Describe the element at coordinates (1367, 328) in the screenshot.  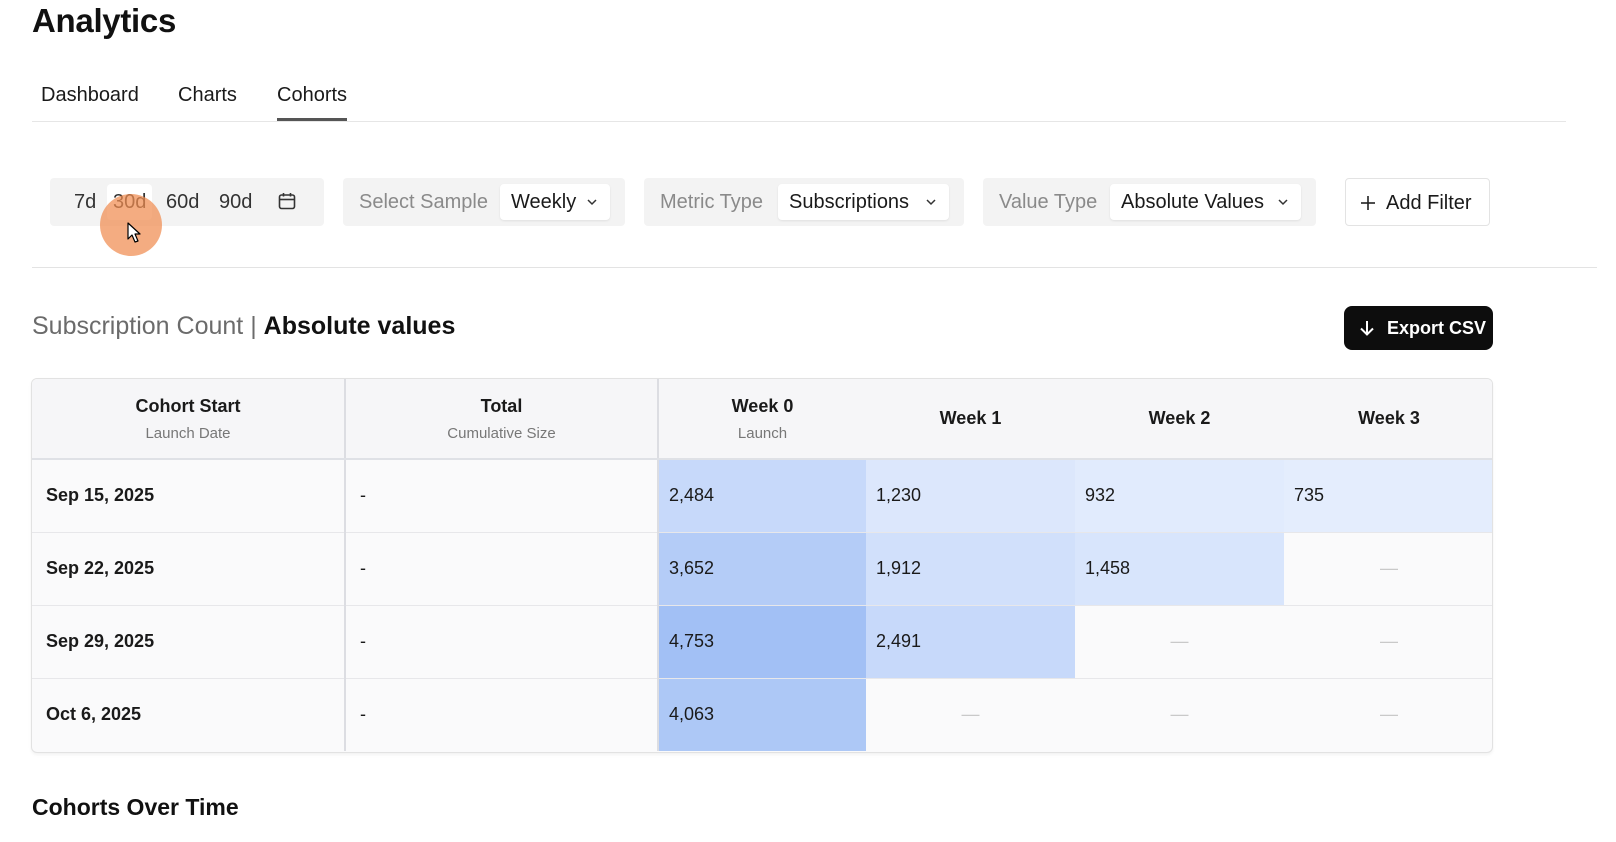
I see `download-arrow-icon` at that location.